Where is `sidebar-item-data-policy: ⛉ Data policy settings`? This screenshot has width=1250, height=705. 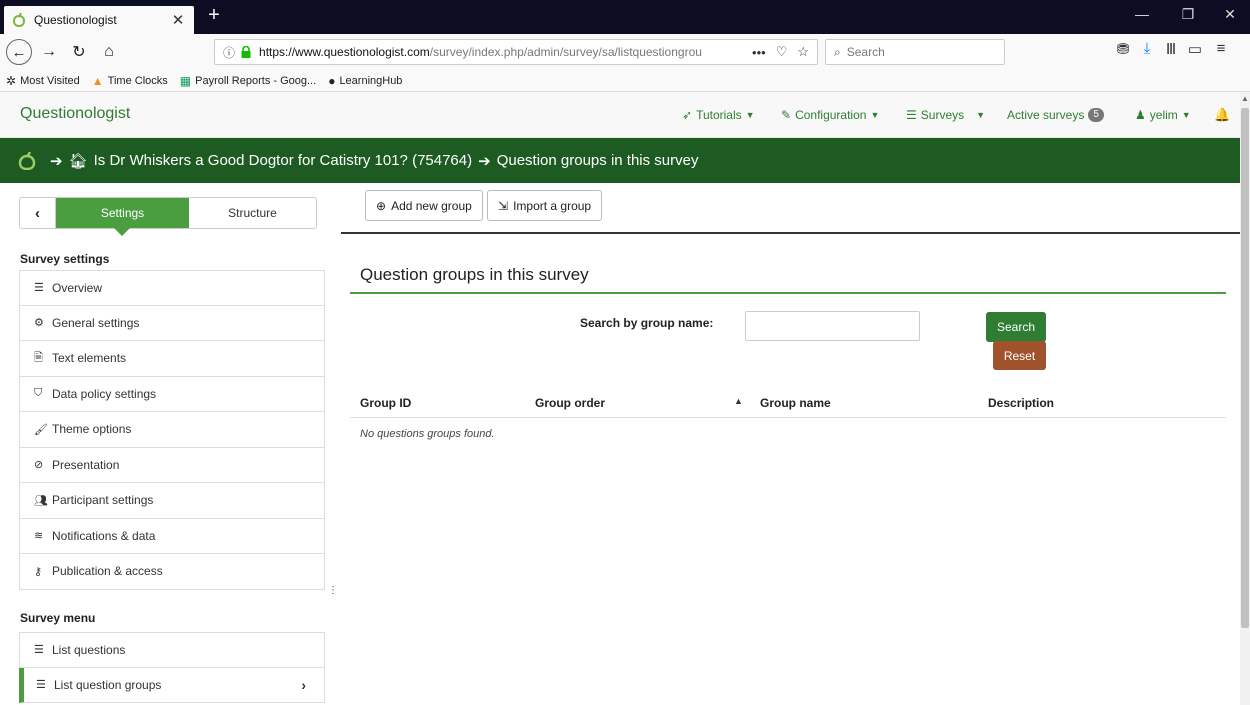
sidebar-item-data-policy: ⛉ Data policy settings is located at coordinates (172, 394).